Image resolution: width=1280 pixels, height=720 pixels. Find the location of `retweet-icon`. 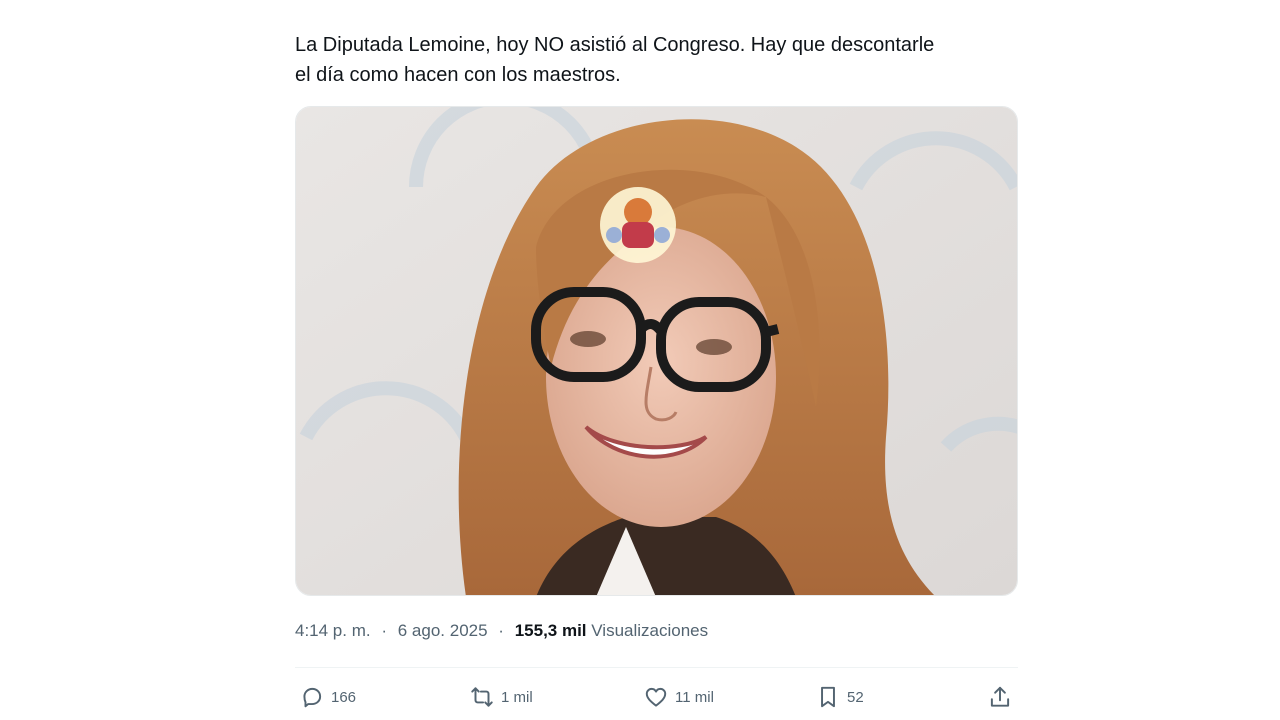

retweet-icon is located at coordinates (482, 697).